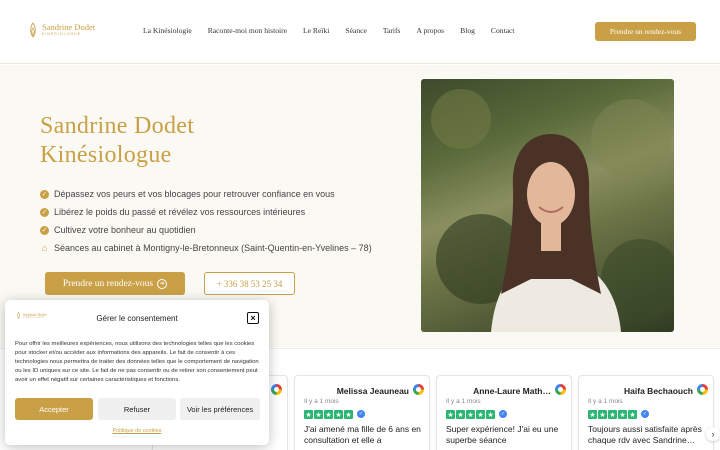 The width and height of the screenshot is (720, 450). What do you see at coordinates (33, 30) in the screenshot?
I see `lotus-icon` at bounding box center [33, 30].